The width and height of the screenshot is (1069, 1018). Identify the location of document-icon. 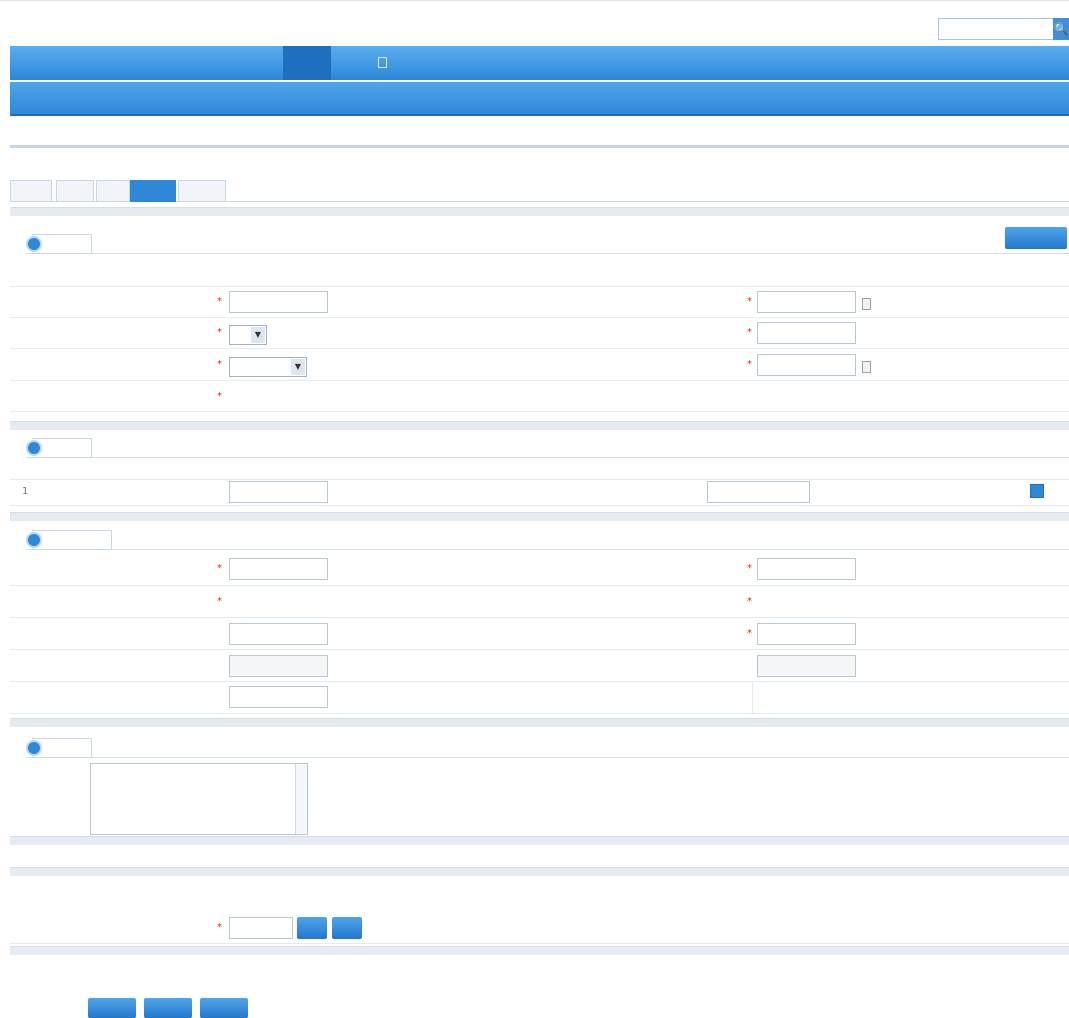
(382, 62).